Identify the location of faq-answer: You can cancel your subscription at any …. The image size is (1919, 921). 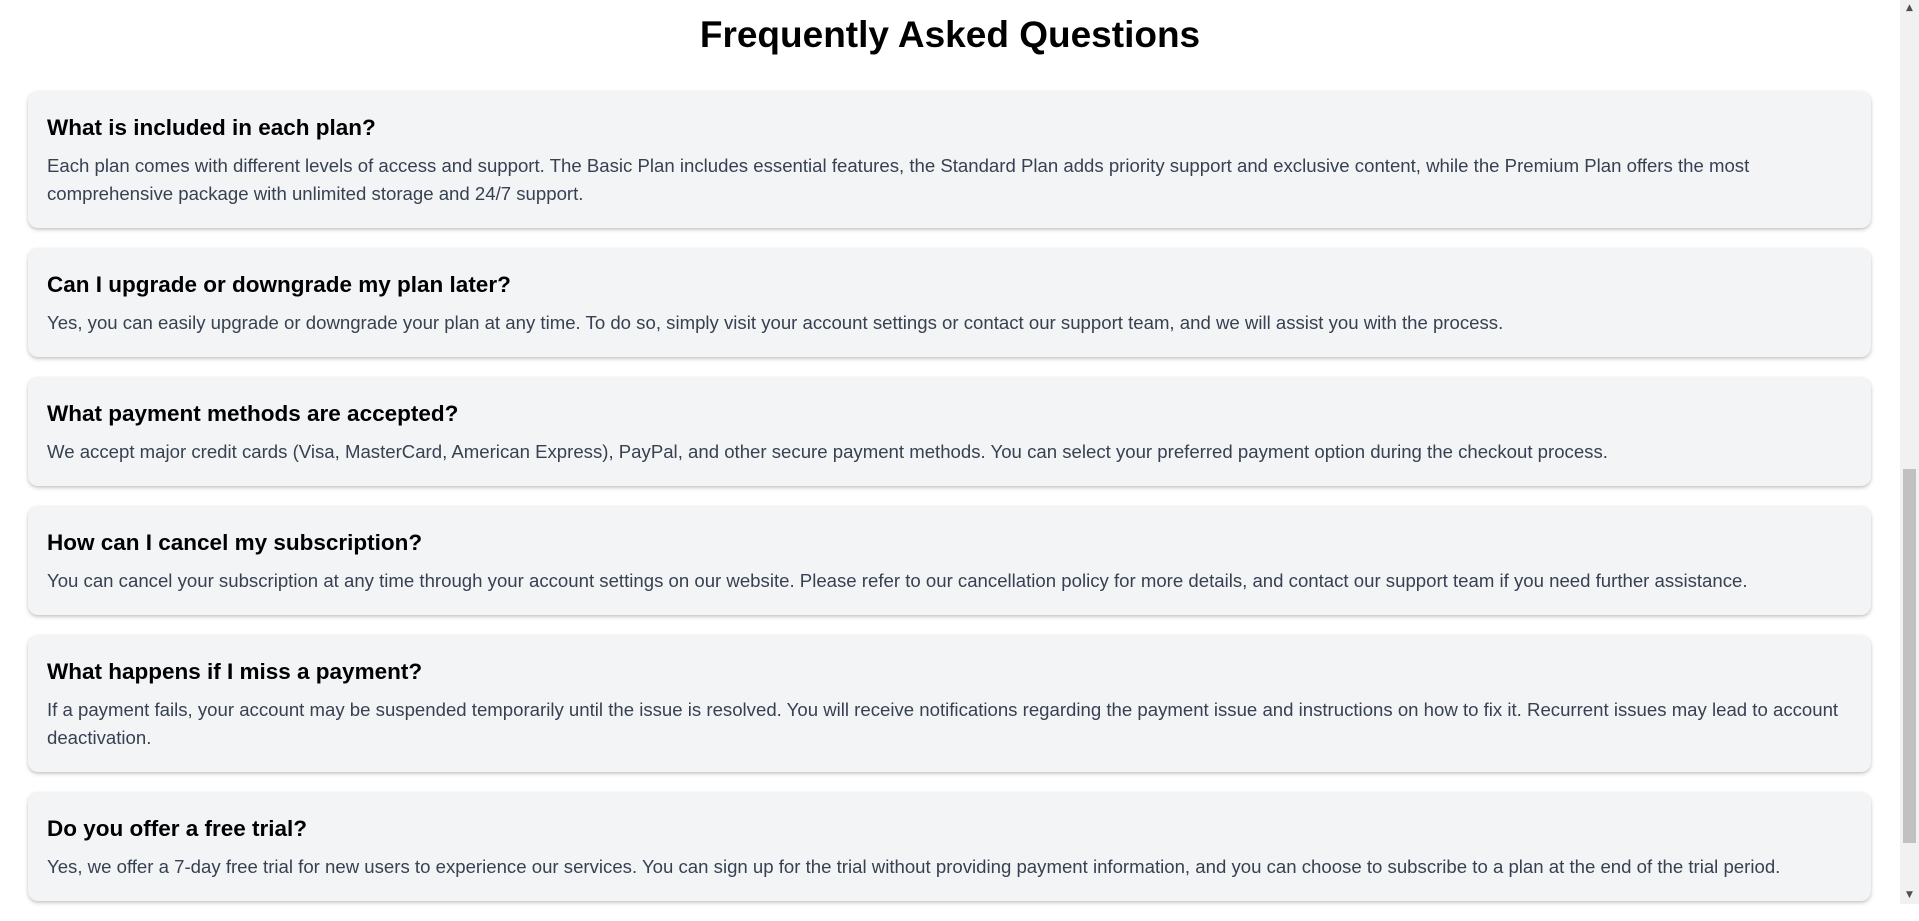
(897, 580).